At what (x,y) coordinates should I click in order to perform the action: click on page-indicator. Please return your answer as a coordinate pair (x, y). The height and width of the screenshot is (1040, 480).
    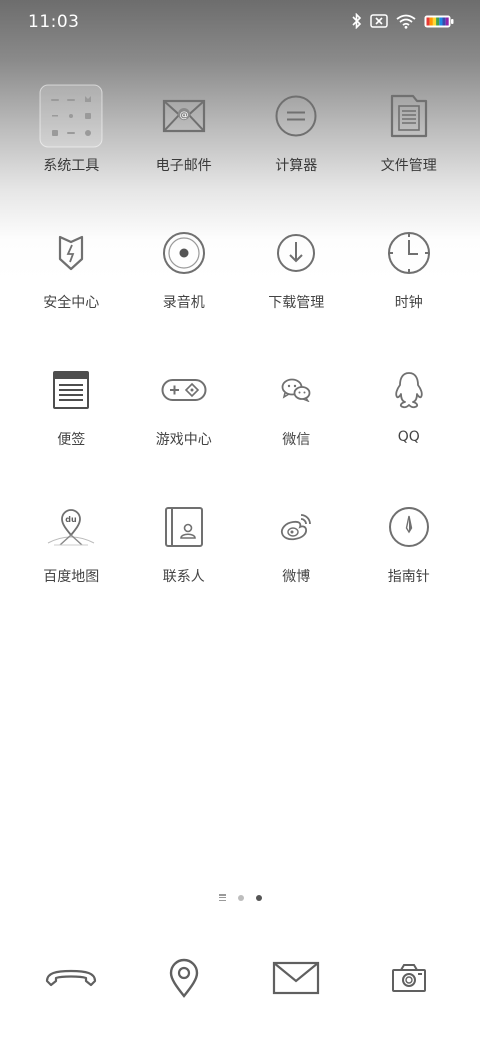
    Looking at the image, I should click on (240, 897).